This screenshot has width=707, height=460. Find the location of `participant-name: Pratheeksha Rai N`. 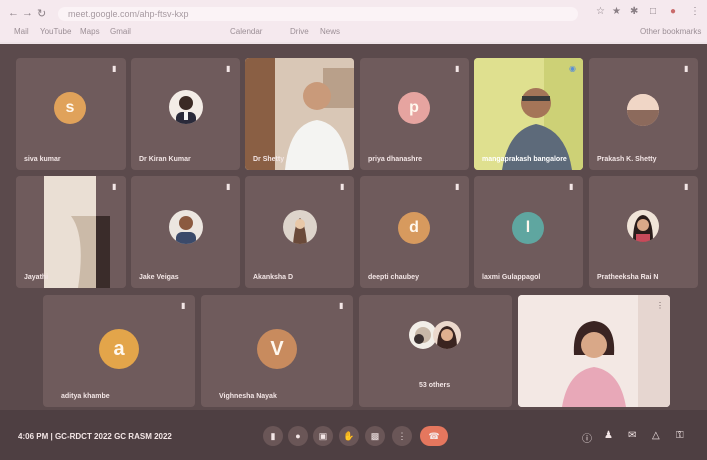

participant-name: Pratheeksha Rai N is located at coordinates (628, 277).